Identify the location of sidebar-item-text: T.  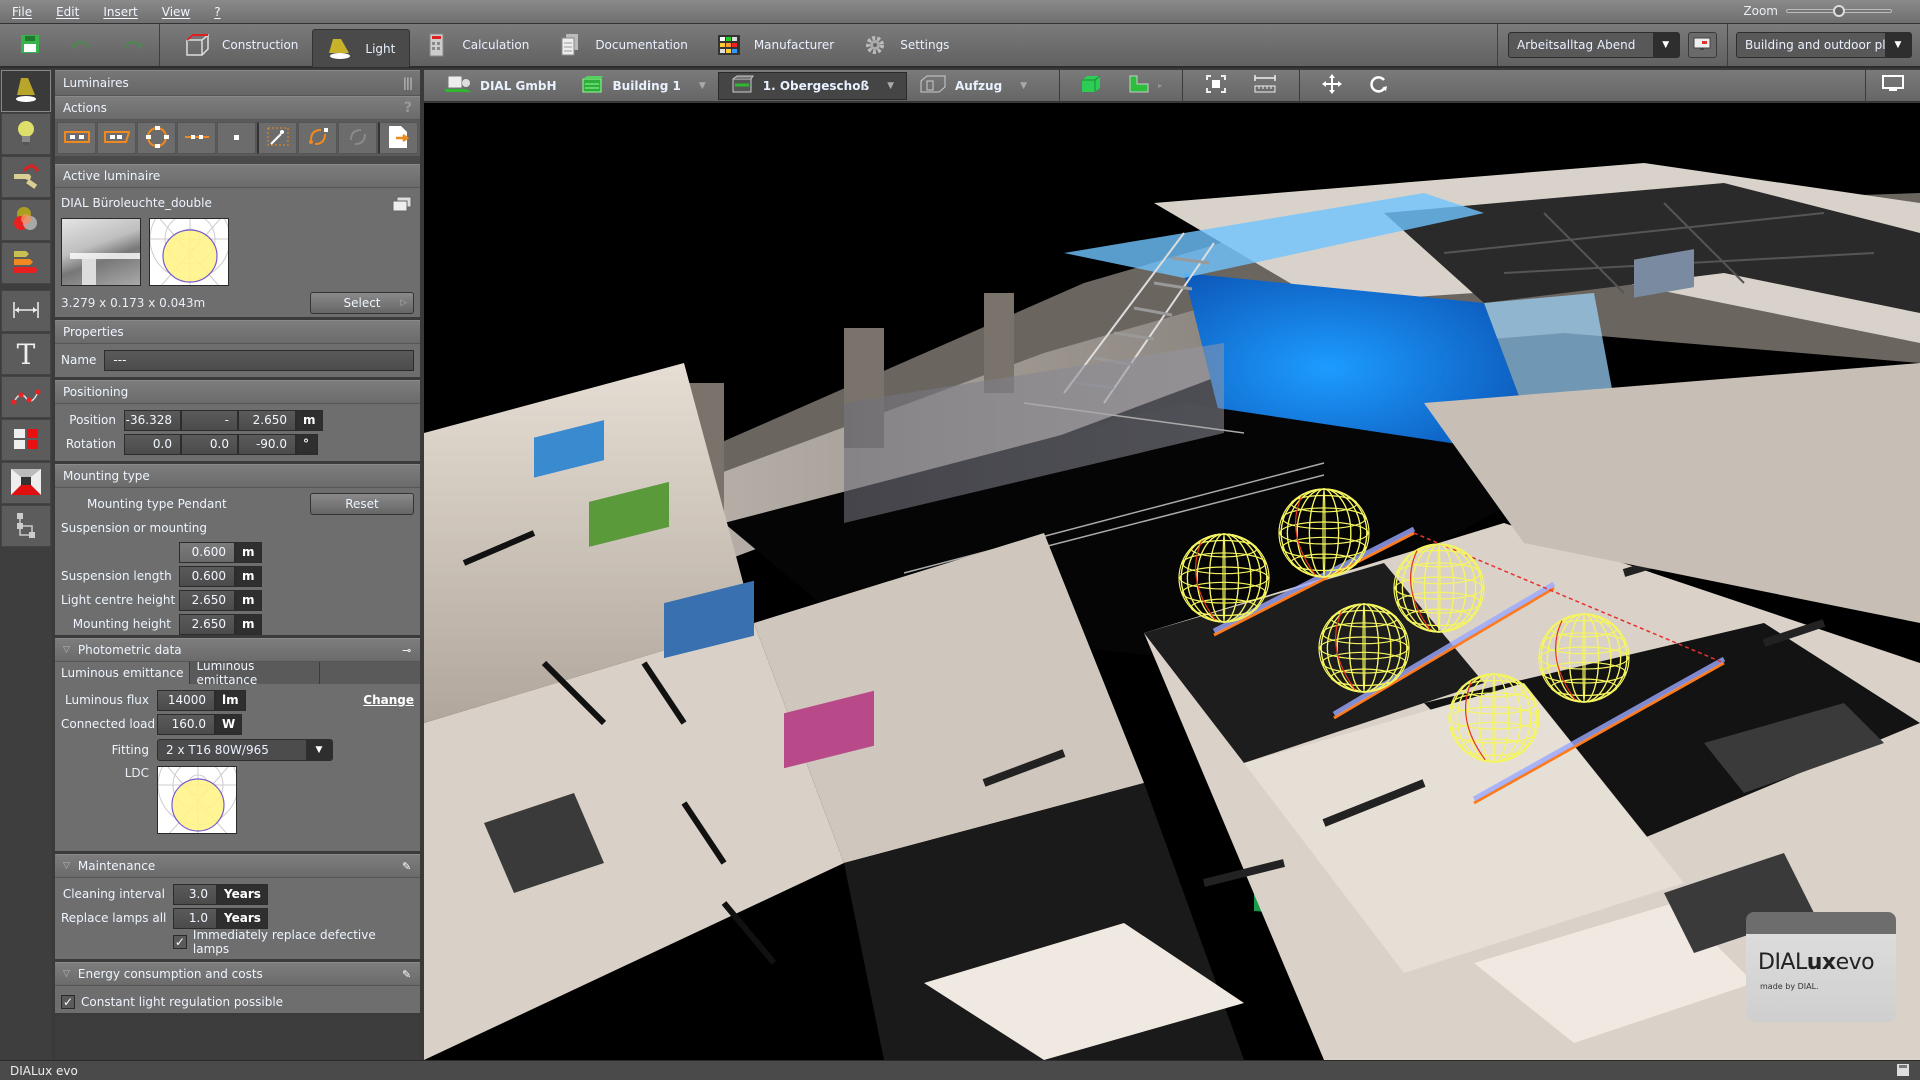
(26, 354).